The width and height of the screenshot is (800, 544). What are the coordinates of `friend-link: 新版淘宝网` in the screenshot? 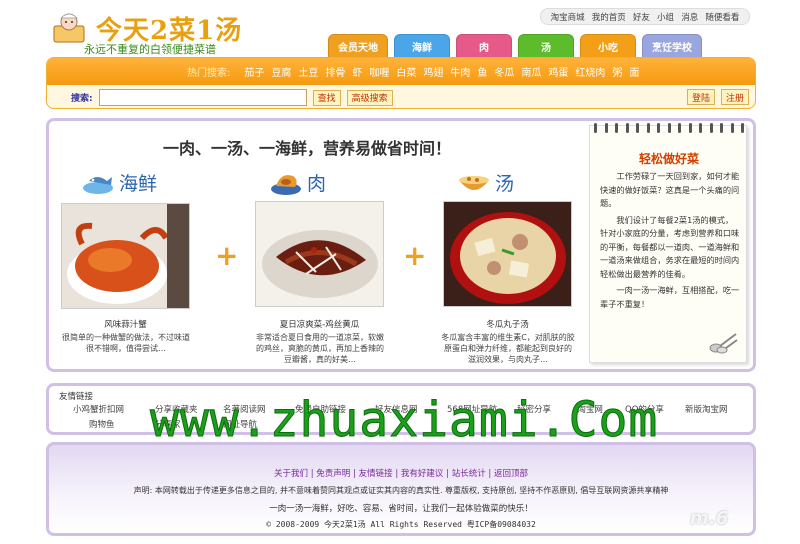 It's located at (706, 409).